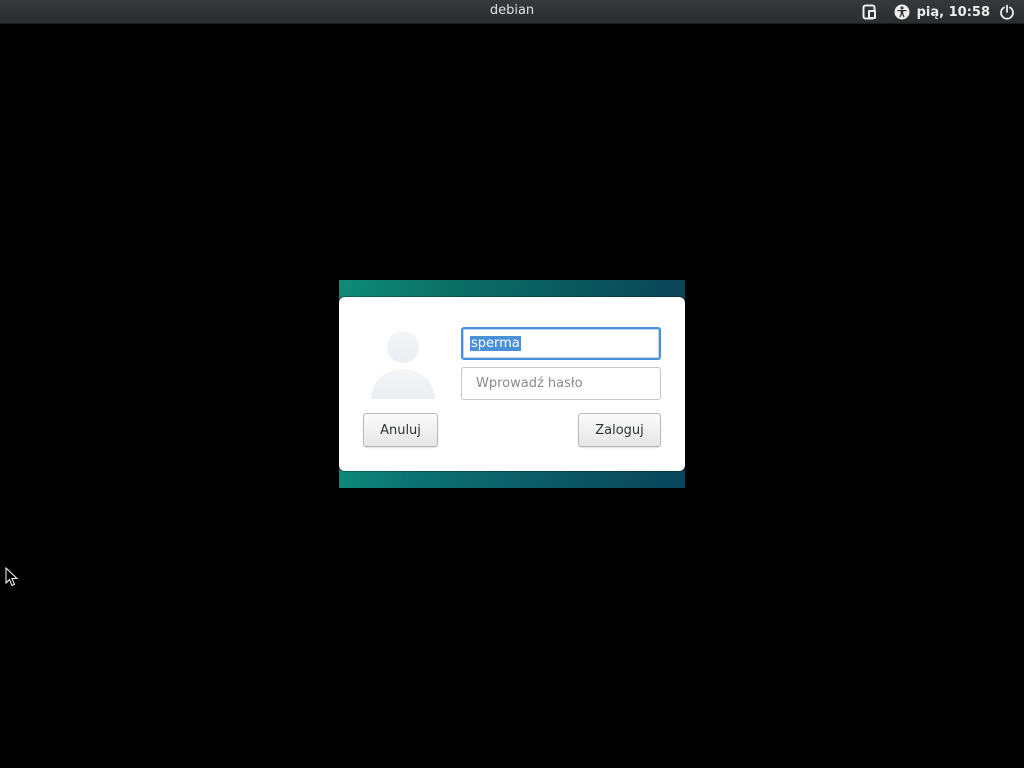  I want to click on cancel-button: Anuluj, so click(400, 430).